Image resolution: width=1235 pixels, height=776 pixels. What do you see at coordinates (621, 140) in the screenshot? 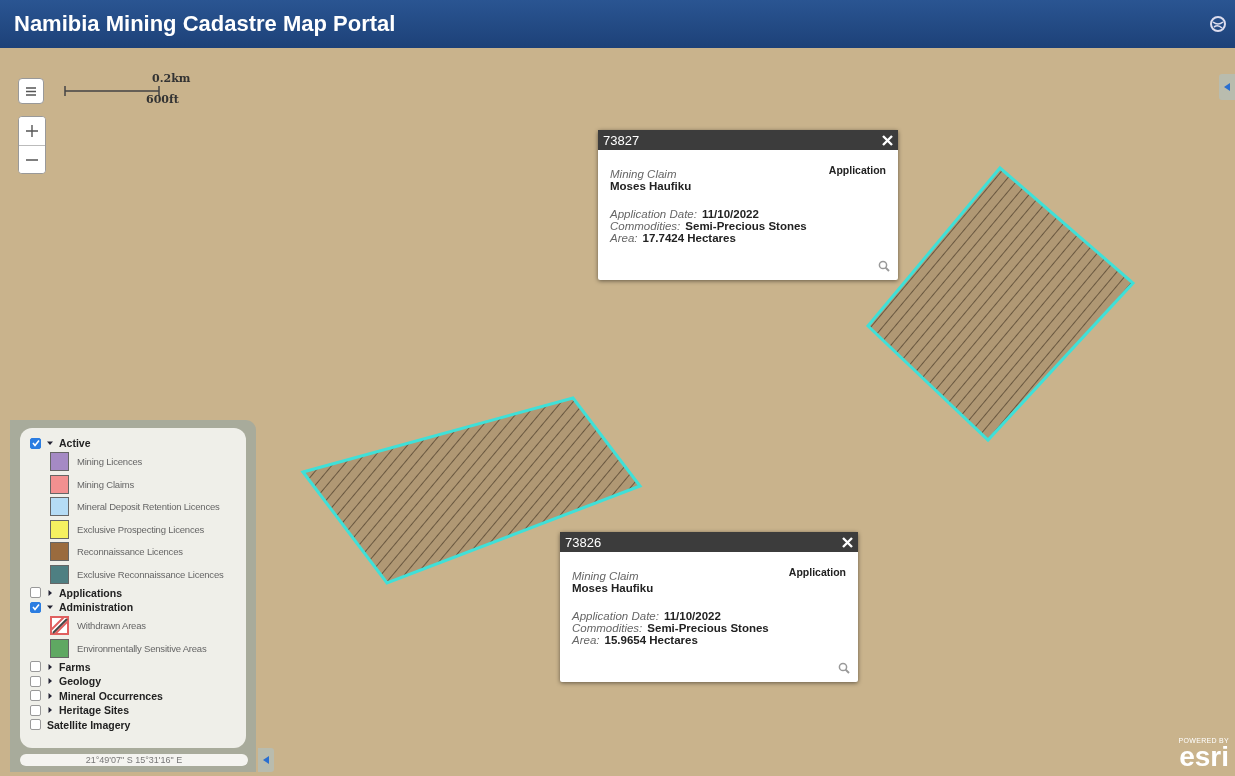
I see `popup-title: 73827` at bounding box center [621, 140].